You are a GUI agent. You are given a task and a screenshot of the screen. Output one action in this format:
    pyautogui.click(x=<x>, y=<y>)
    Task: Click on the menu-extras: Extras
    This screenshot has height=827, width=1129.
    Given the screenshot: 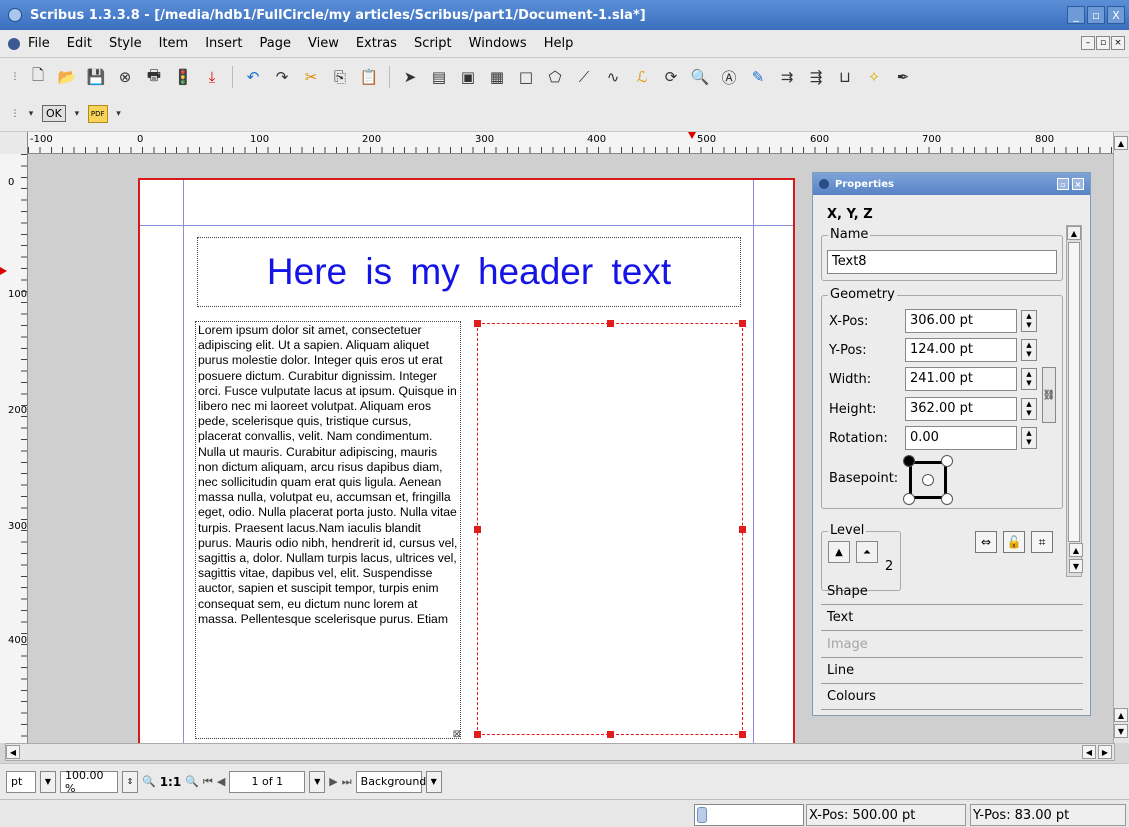 What is the action you would take?
    pyautogui.click(x=376, y=43)
    